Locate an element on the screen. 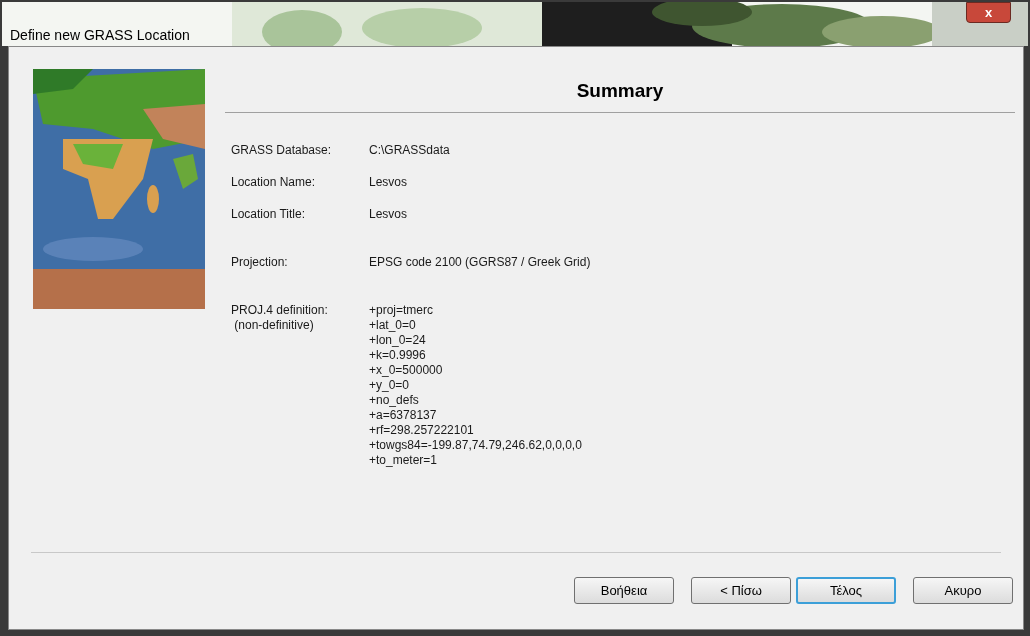 This screenshot has width=1030, height=636. dialog-button: < Πίσω is located at coordinates (741, 590).